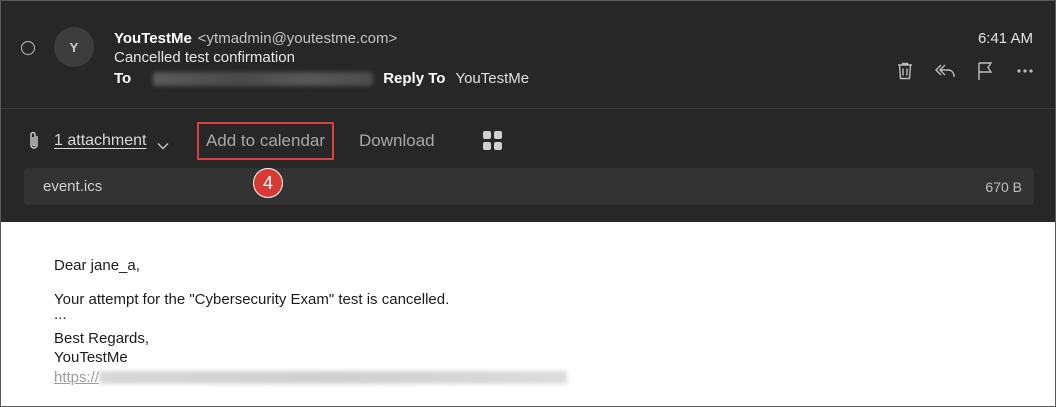  Describe the element at coordinates (97, 265) in the screenshot. I see `body-greeting: Dear jane_a,` at that location.